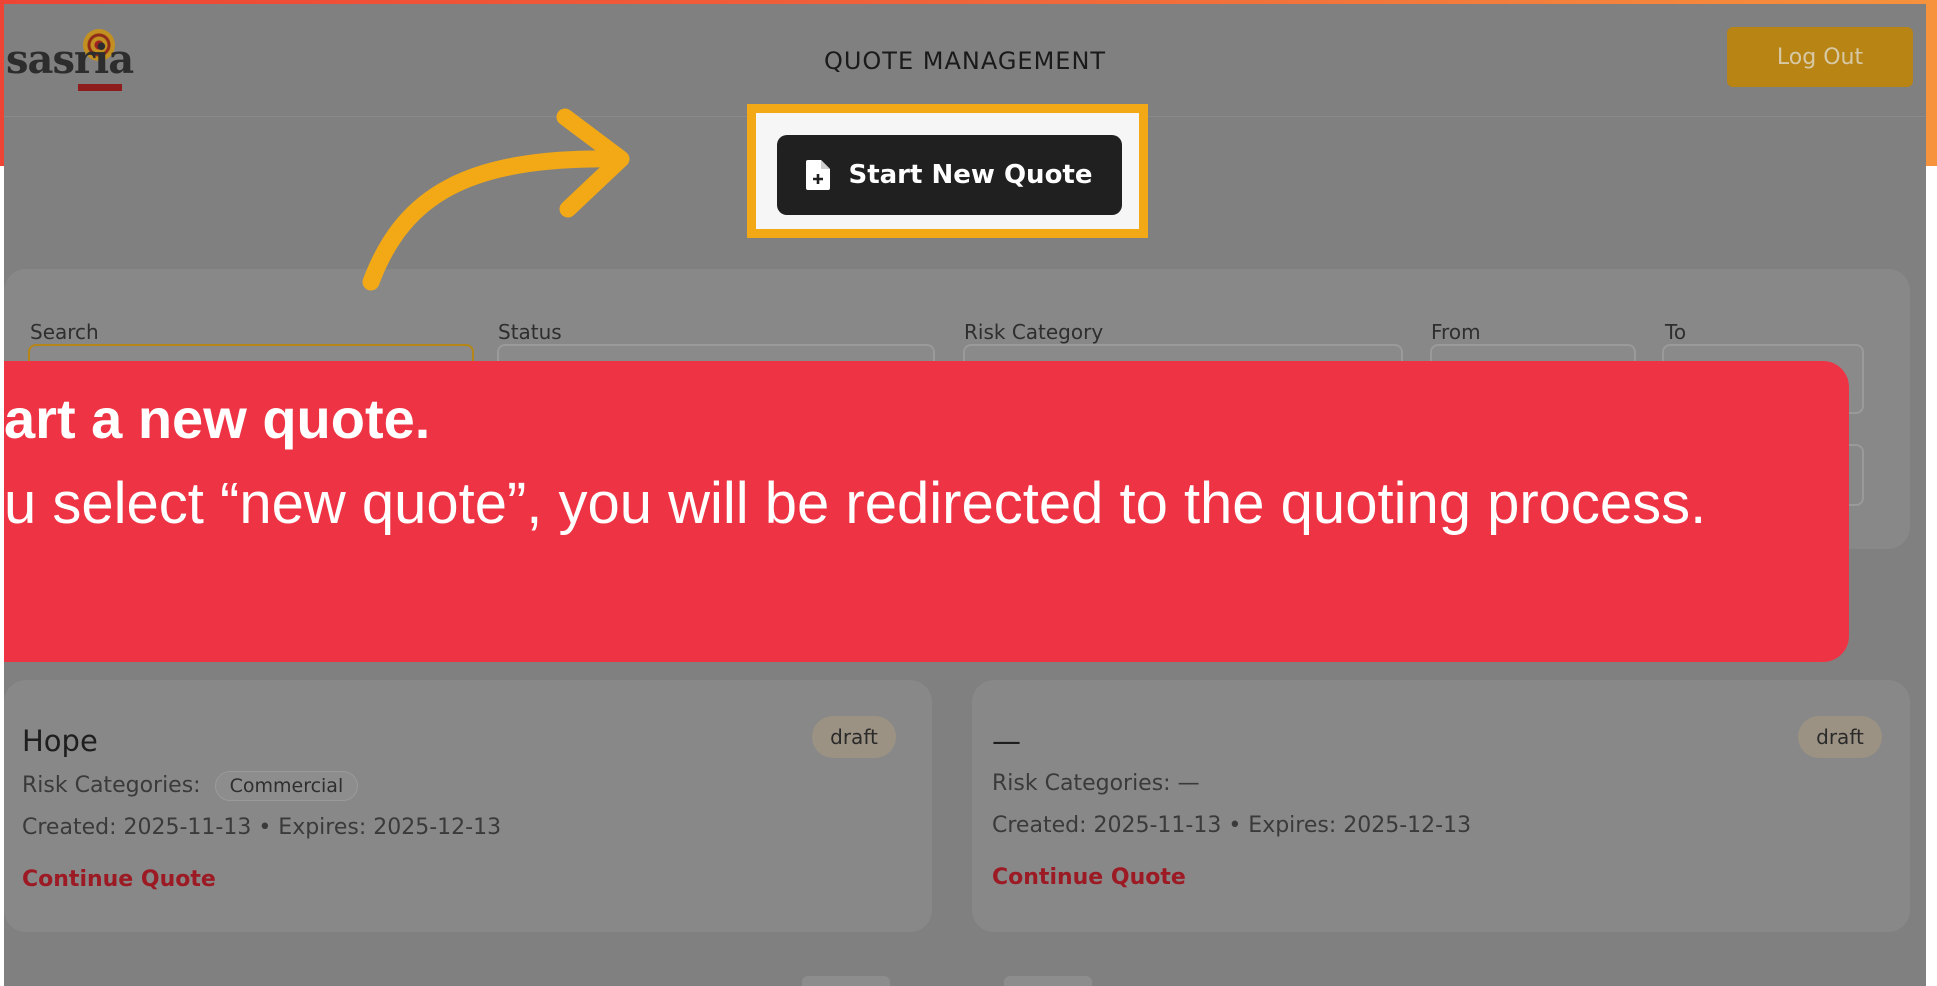  I want to click on quote-name: Hope, so click(60, 741).